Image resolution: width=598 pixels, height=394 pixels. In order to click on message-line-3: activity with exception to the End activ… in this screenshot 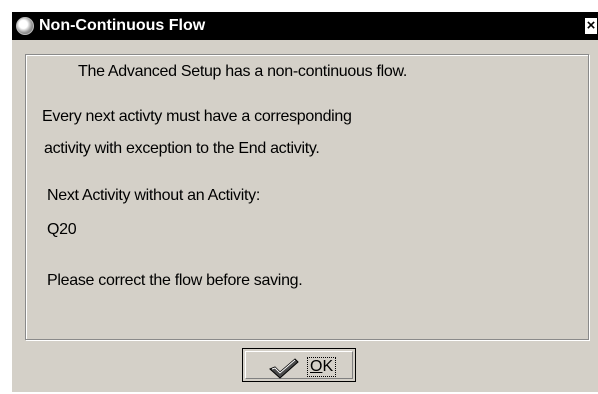, I will do `click(182, 148)`.